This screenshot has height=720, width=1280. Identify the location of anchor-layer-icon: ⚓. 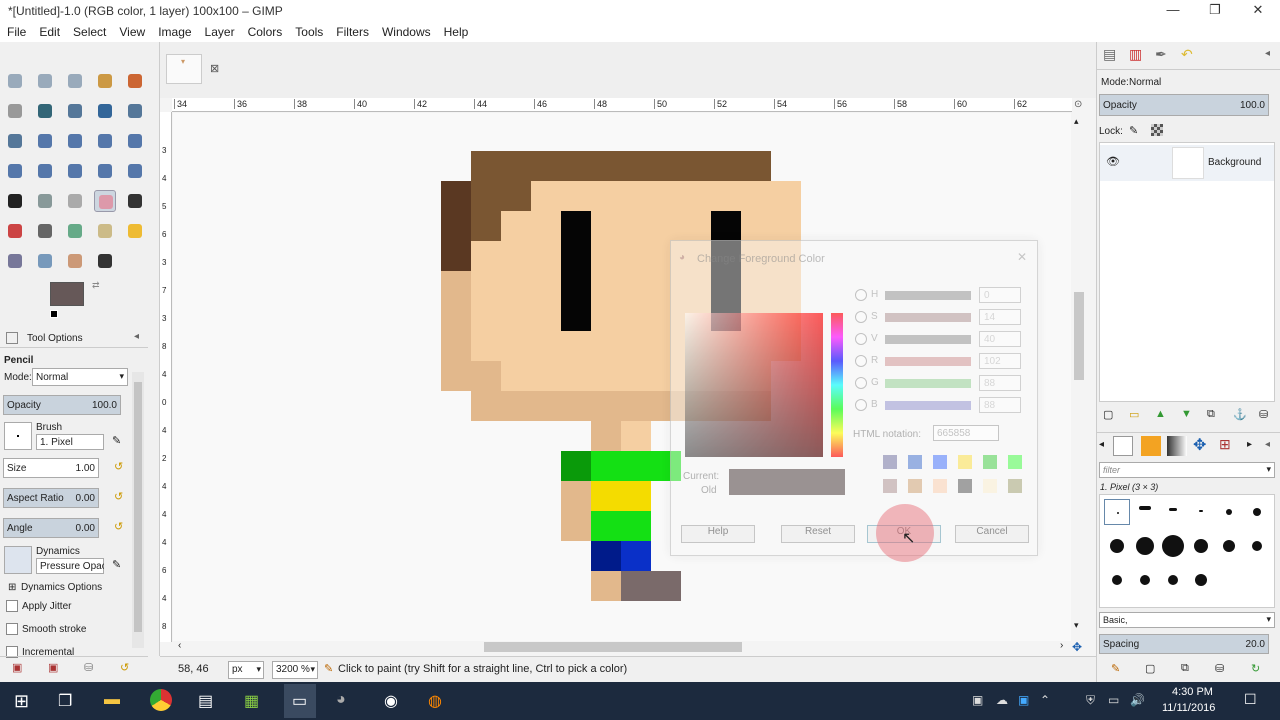
(1240, 414).